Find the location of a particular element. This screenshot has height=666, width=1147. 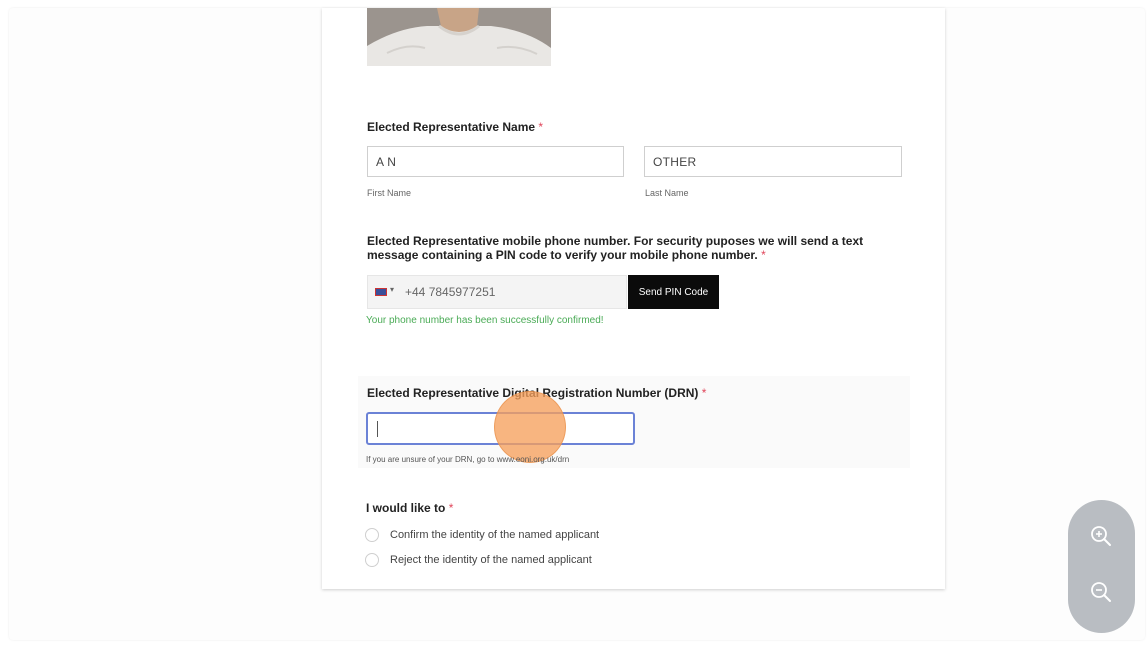

radio-reject is located at coordinates (372, 560).